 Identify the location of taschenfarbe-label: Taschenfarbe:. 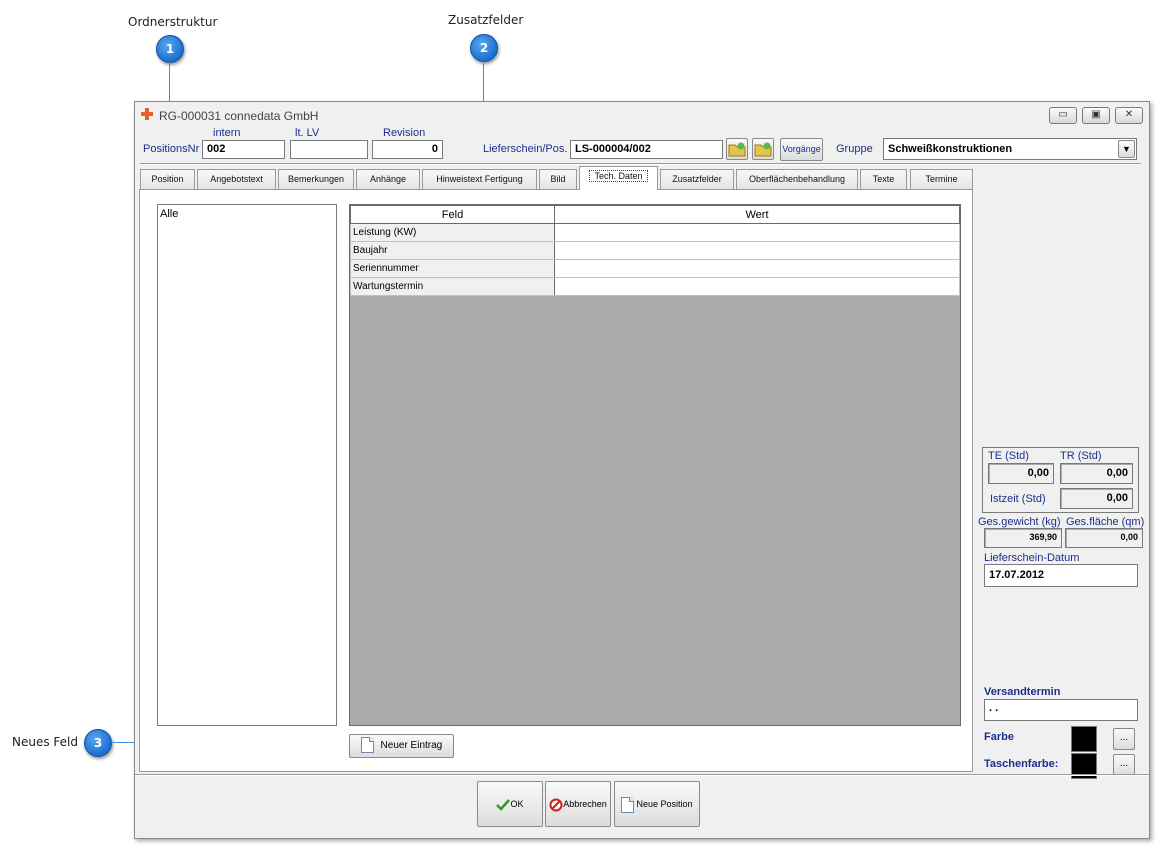
(1021, 764).